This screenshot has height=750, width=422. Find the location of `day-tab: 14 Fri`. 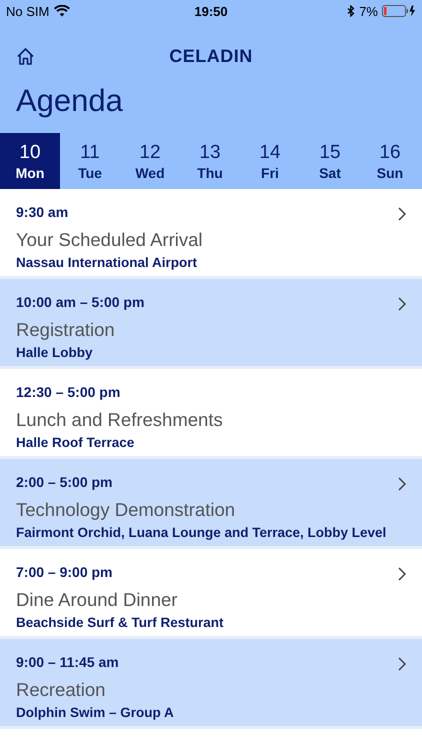

day-tab: 14 Fri is located at coordinates (270, 161).